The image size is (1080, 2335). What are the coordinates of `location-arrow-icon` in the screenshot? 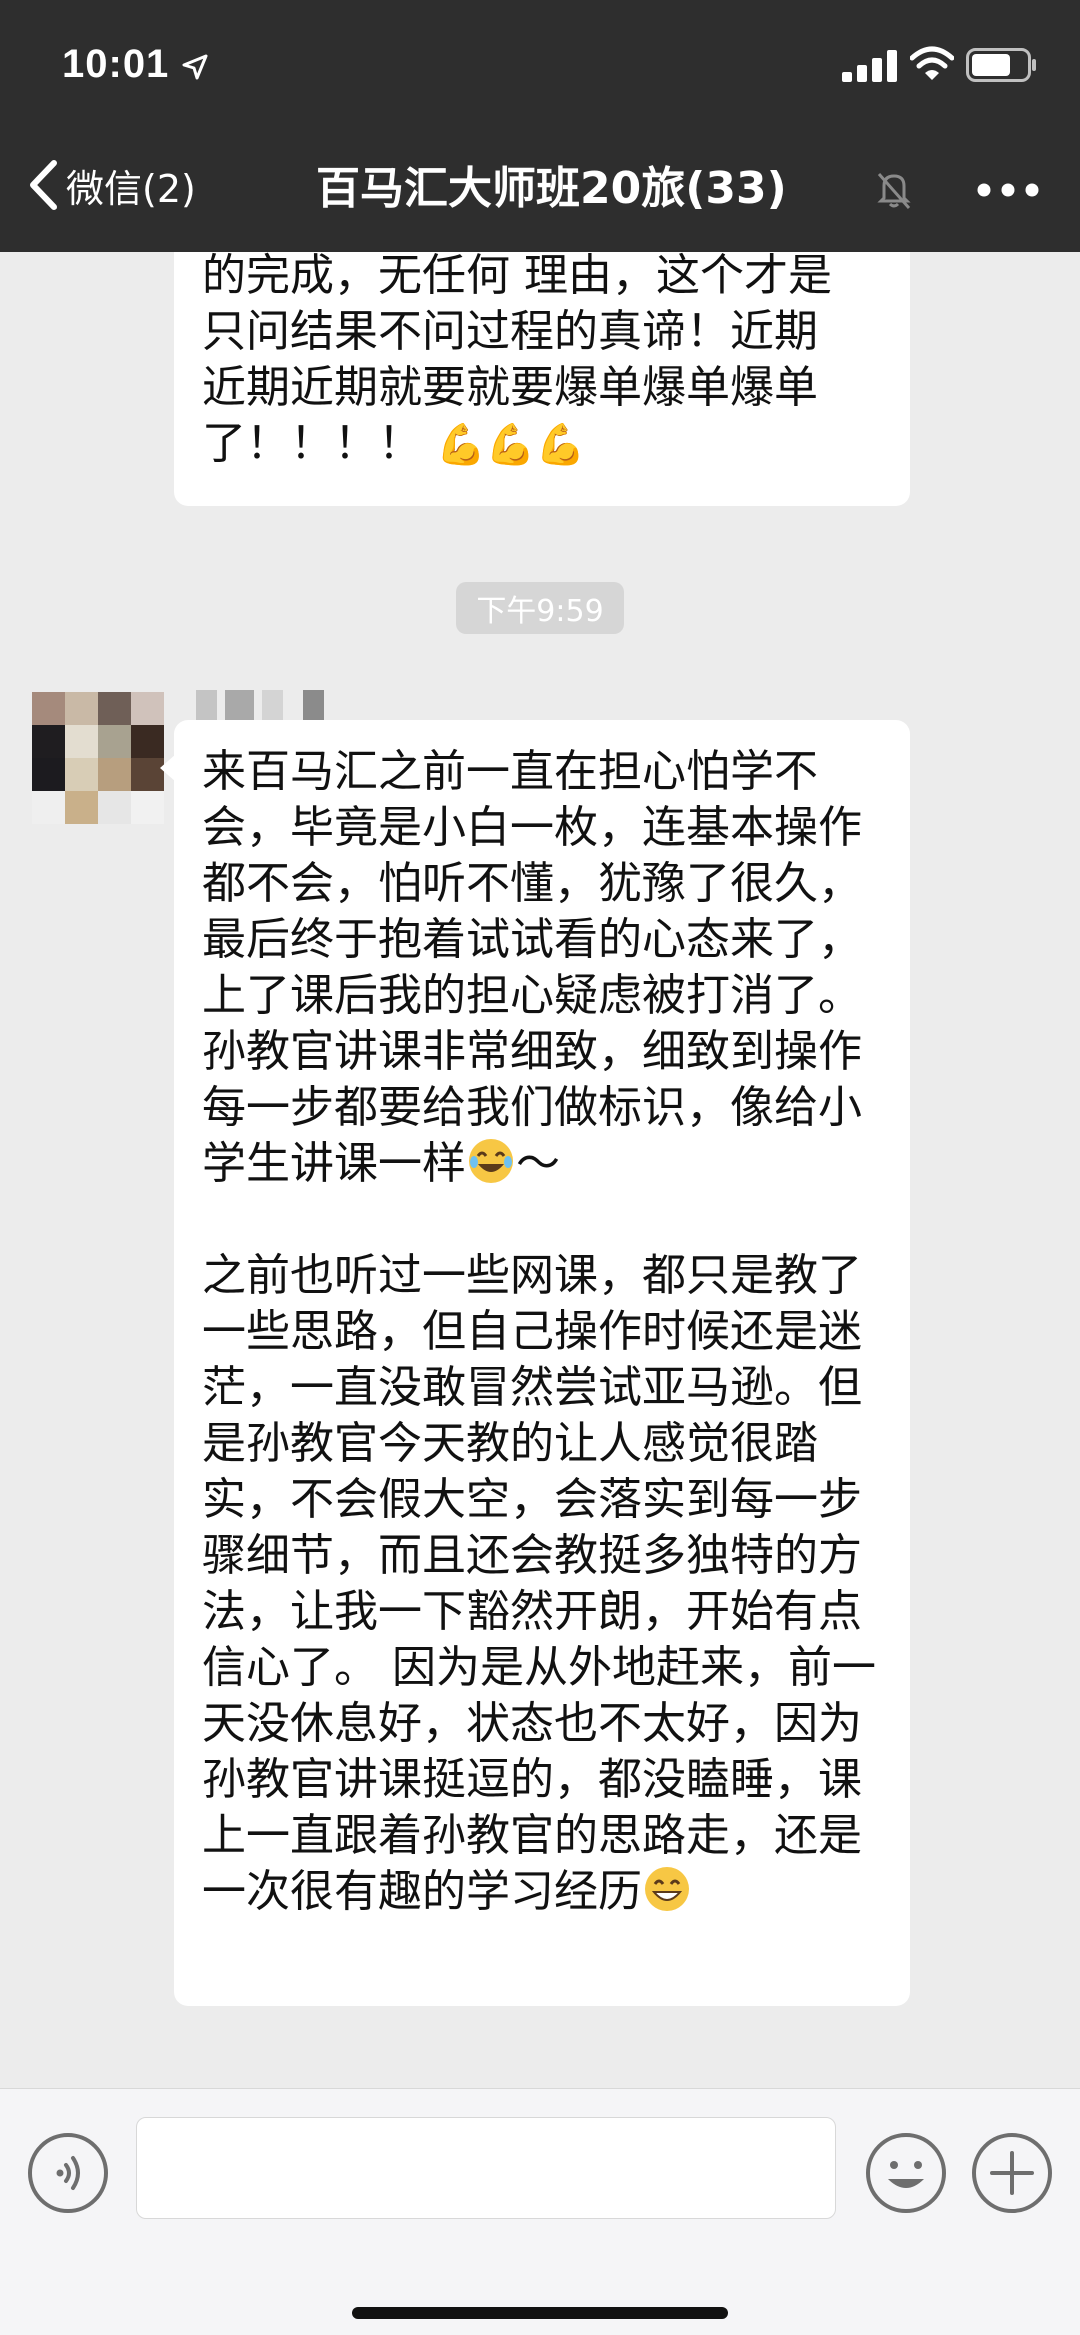 It's located at (195, 67).